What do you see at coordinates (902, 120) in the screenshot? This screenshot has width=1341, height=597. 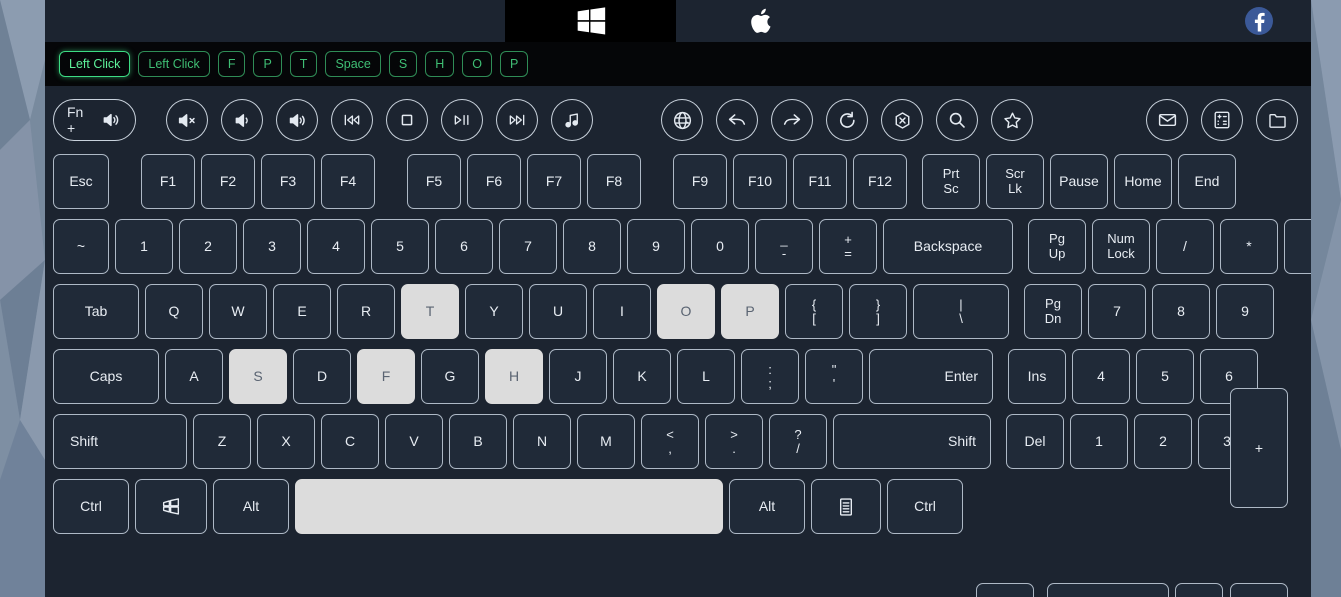 I see `browser-stop-button` at bounding box center [902, 120].